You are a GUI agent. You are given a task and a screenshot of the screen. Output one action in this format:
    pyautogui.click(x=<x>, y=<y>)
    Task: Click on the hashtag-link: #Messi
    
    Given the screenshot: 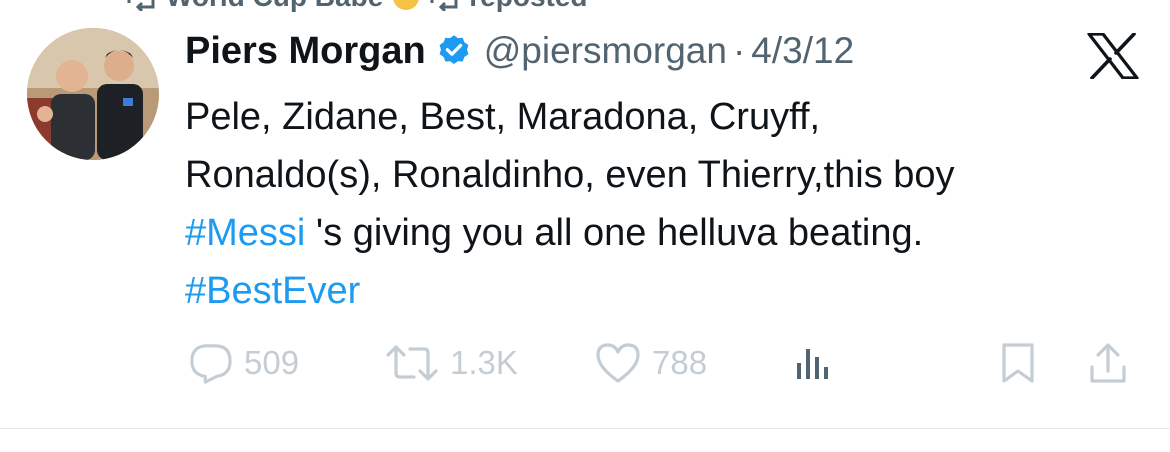 What is the action you would take?
    pyautogui.click(x=245, y=233)
    